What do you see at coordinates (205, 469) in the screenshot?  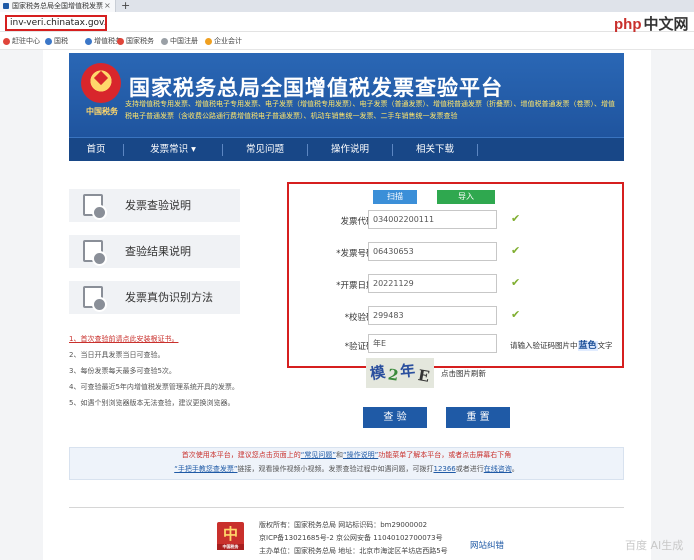 I see `notice-video-link: “手把手教您查发票”` at bounding box center [205, 469].